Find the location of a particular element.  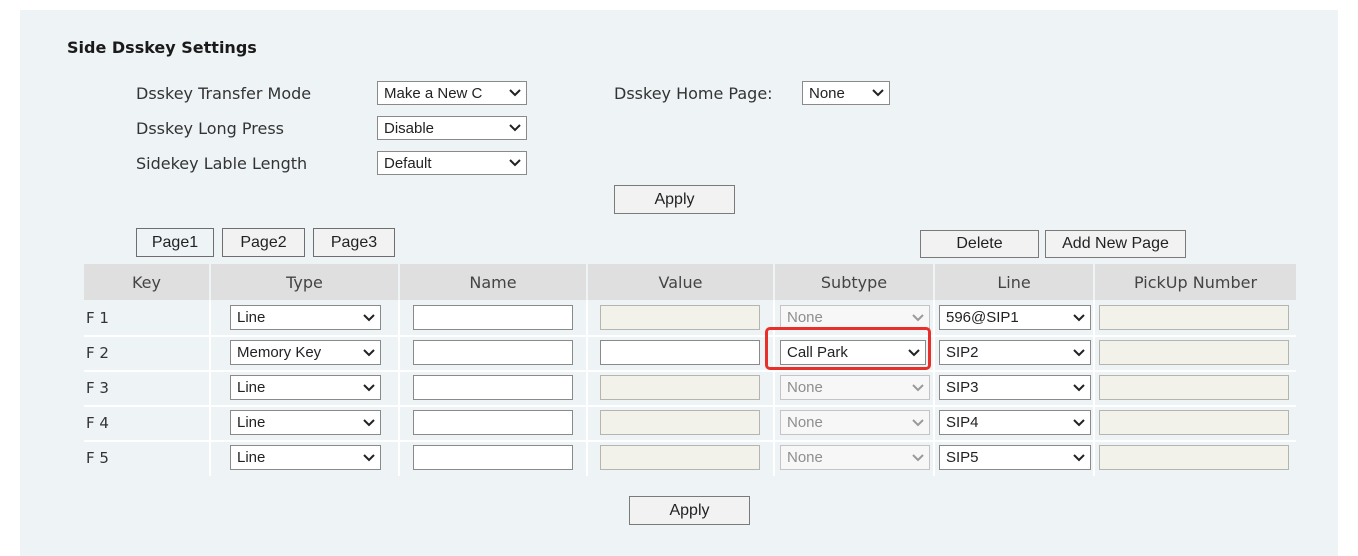

header-subtype: Subtype is located at coordinates (854, 282).